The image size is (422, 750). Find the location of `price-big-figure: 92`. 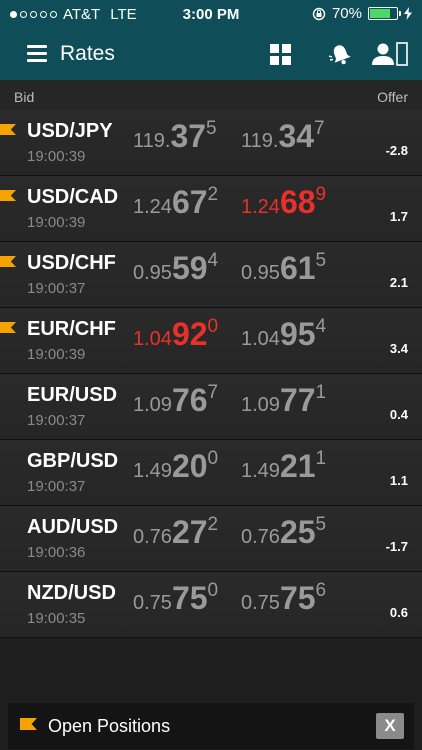

price-big-figure: 92 is located at coordinates (189, 334).